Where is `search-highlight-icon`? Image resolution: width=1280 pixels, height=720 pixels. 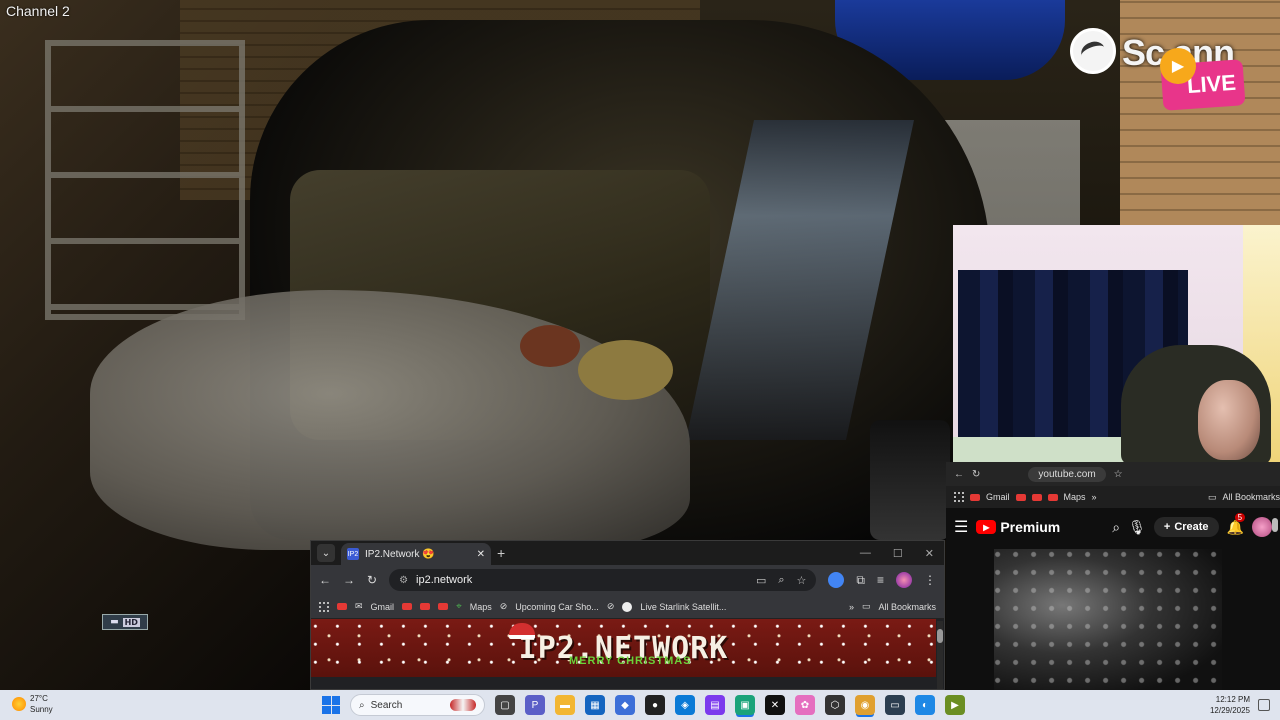
search-highlight-icon is located at coordinates (463, 705).